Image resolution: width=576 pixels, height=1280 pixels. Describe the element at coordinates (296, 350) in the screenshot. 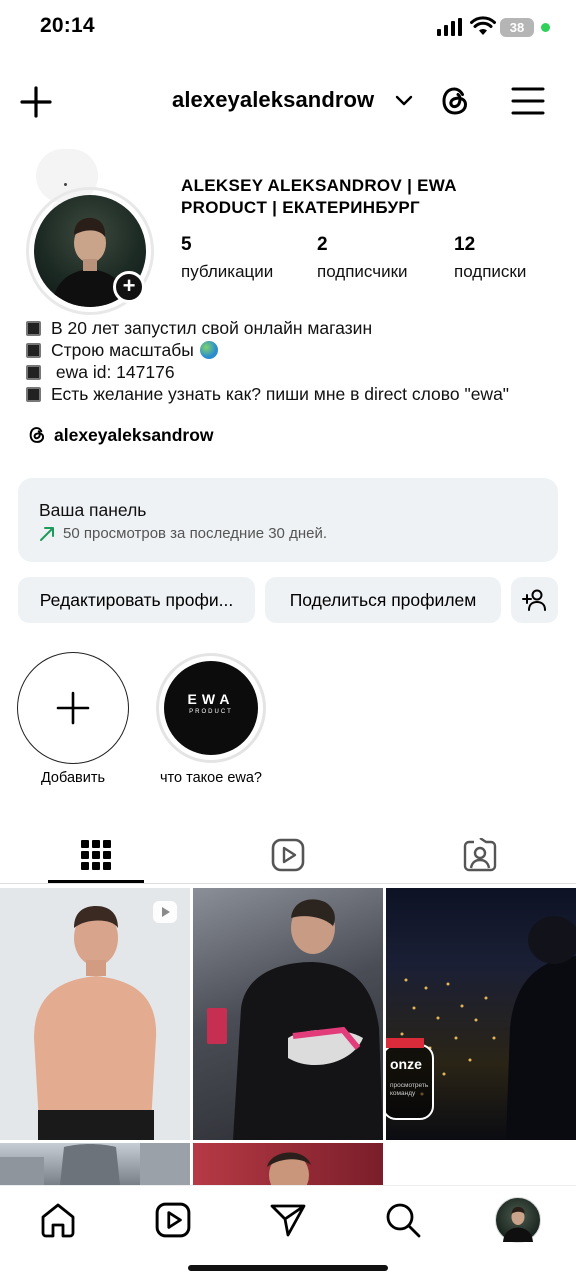

I see `bio-line: Строю масштабы` at that location.